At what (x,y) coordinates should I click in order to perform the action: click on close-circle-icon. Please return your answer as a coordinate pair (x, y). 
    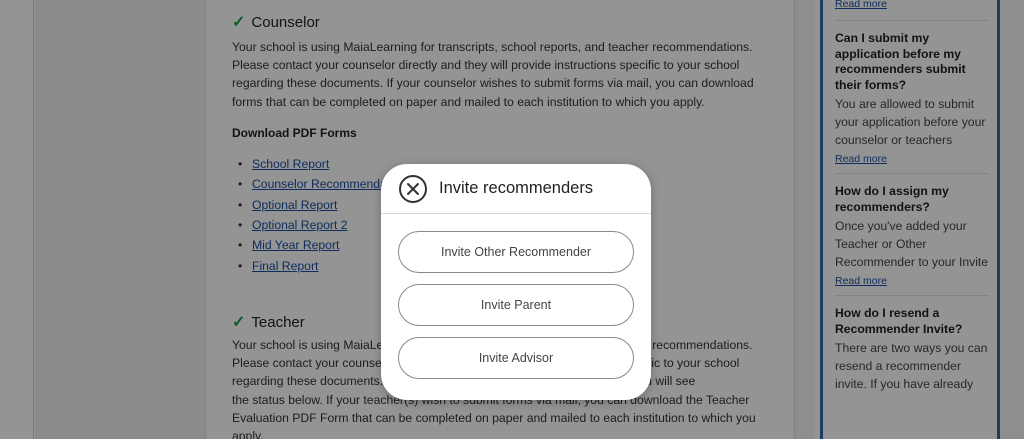
    Looking at the image, I should click on (413, 188).